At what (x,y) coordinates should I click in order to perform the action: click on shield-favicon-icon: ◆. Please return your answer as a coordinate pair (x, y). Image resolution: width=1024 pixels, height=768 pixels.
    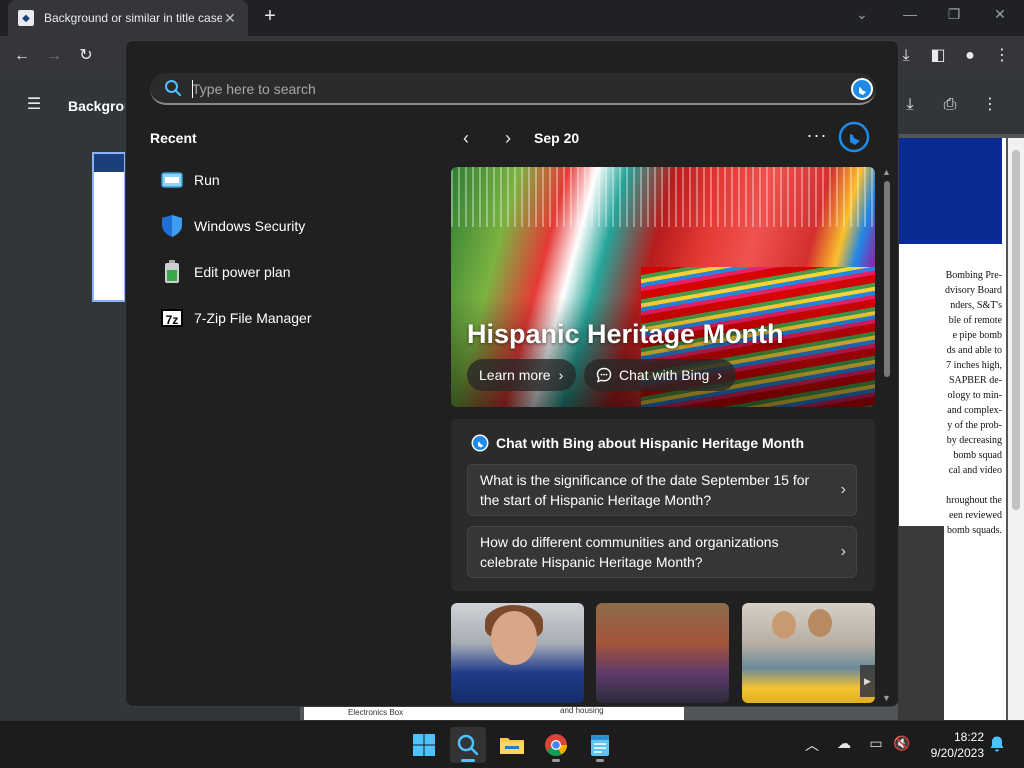
    Looking at the image, I should click on (26, 18).